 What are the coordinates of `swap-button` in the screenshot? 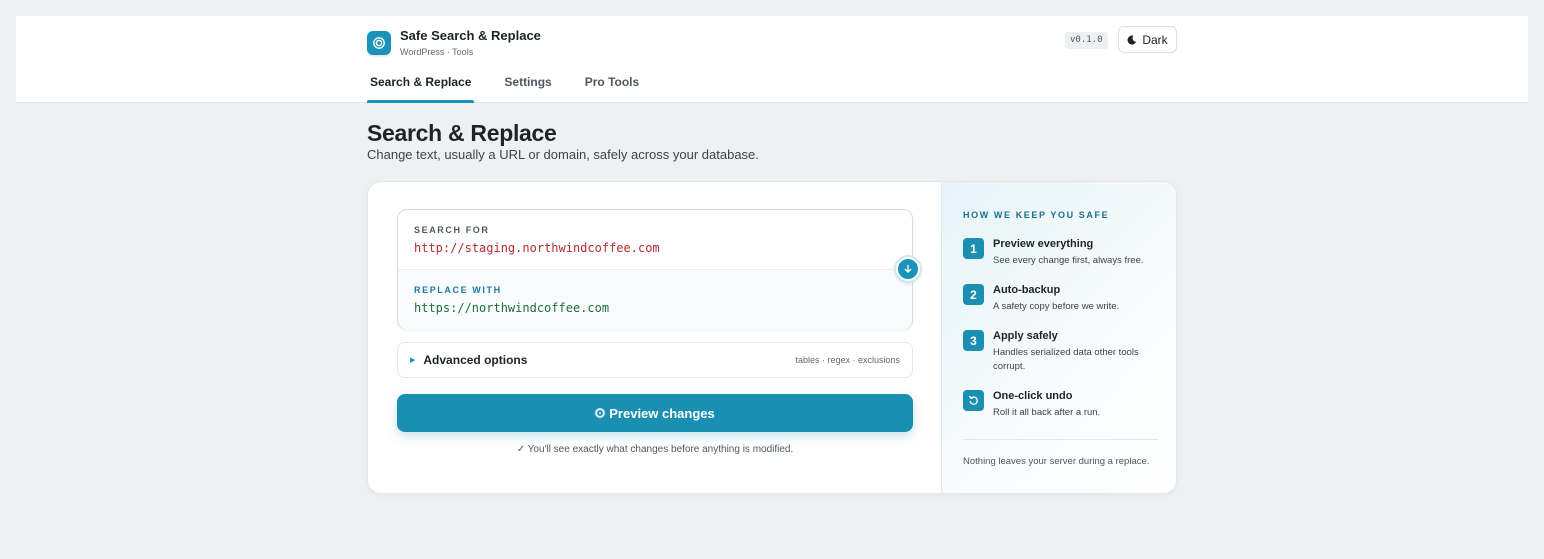 It's located at (908, 269).